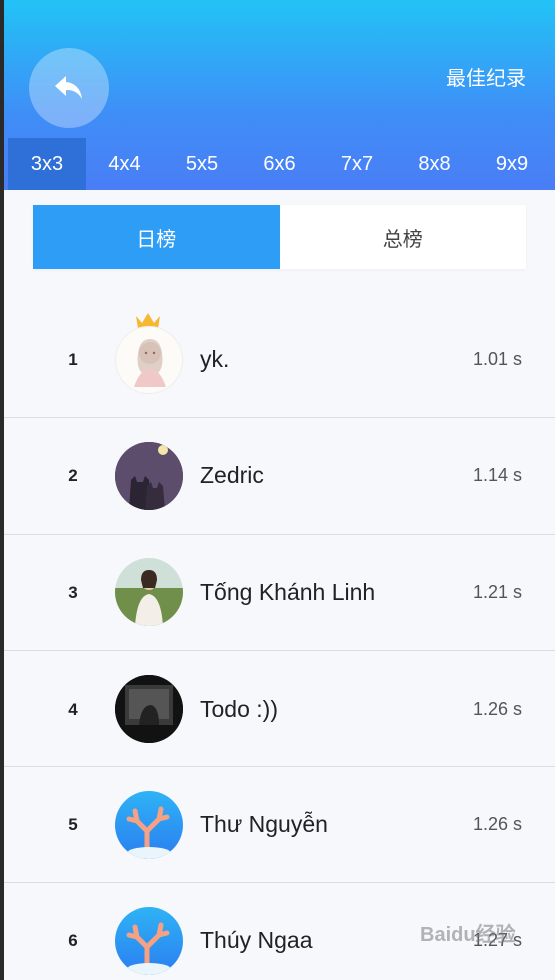 The width and height of the screenshot is (555, 980). I want to click on list-item: 2 Zedric 1.14 s, so click(275, 476).